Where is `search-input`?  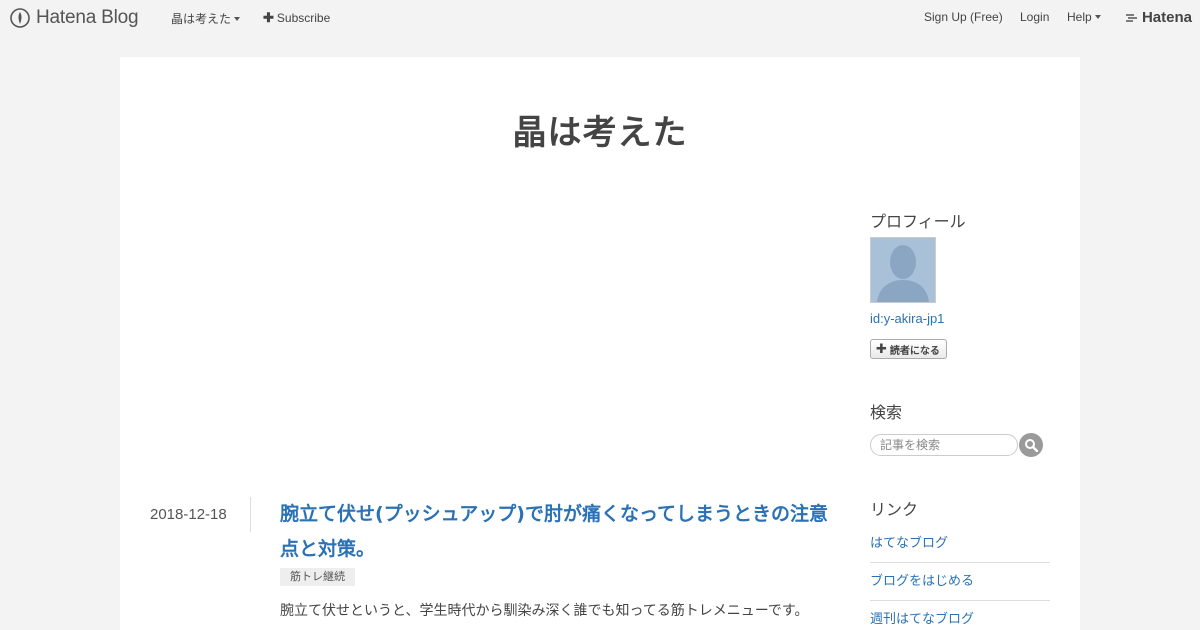
search-input is located at coordinates (944, 445).